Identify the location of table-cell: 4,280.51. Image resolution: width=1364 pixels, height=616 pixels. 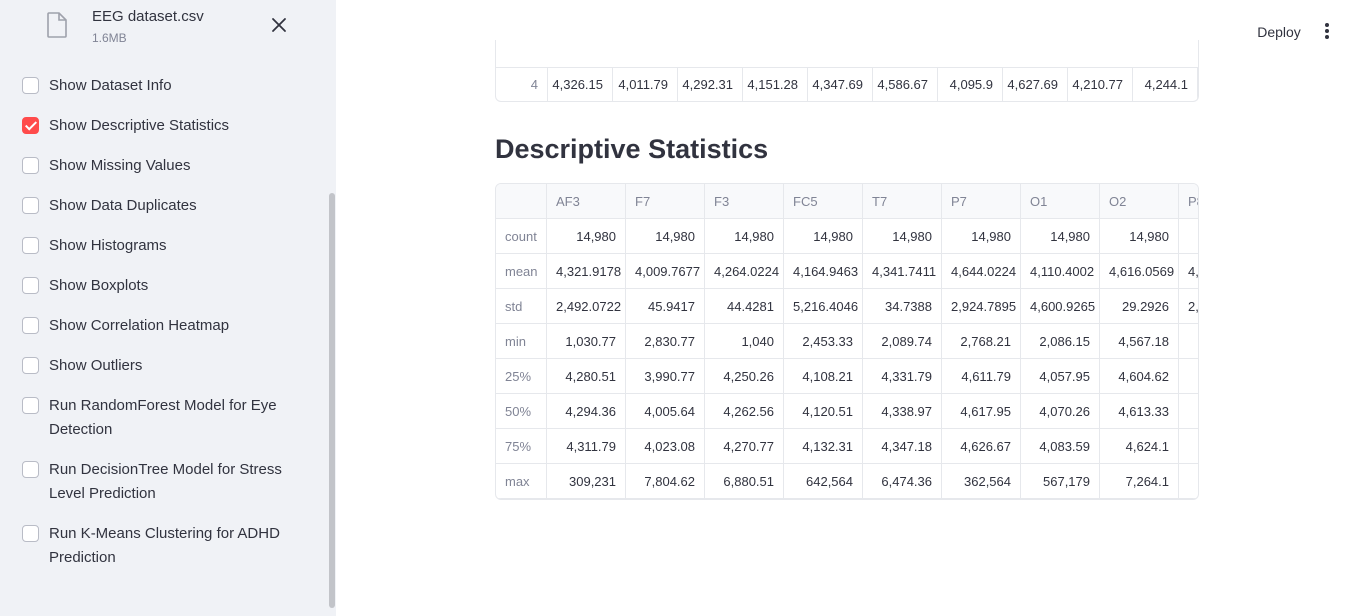
(586, 376).